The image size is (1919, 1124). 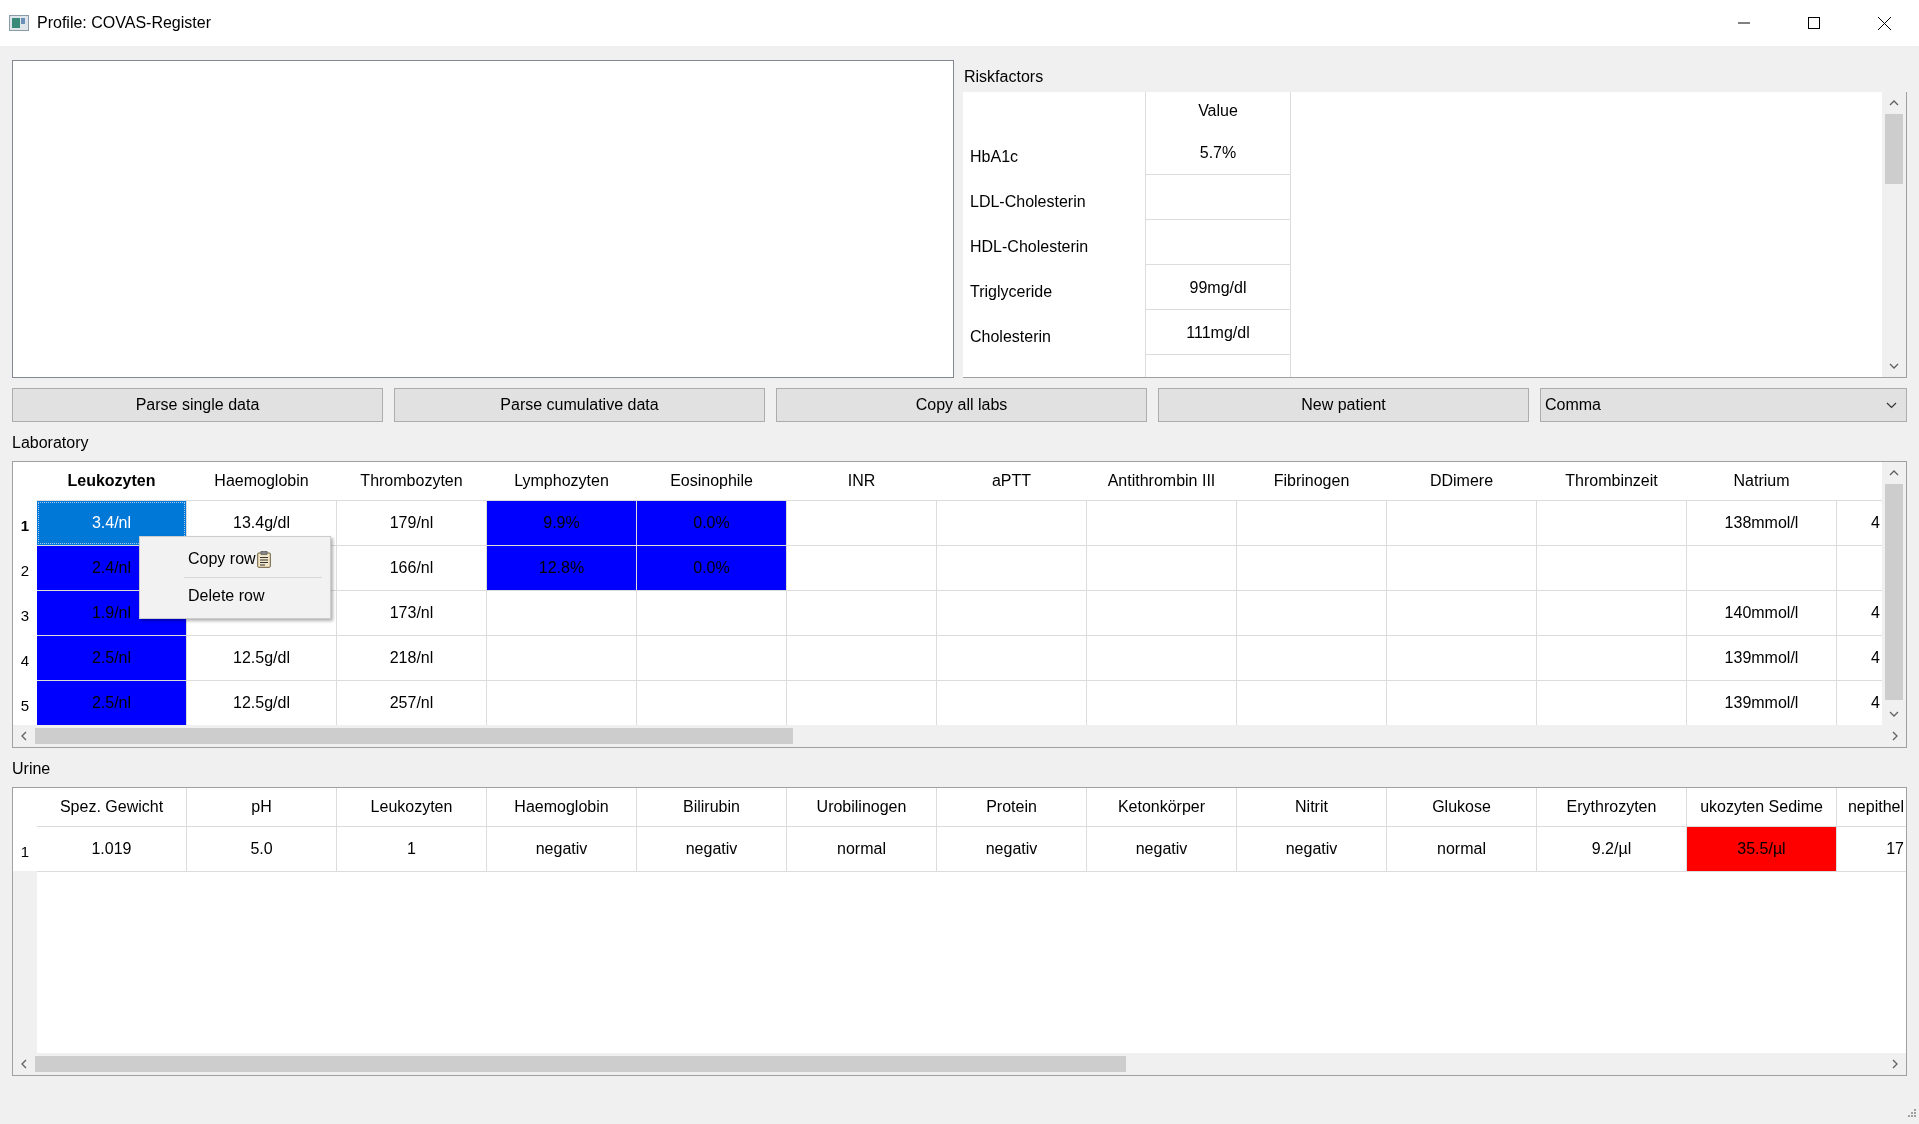 What do you see at coordinates (411, 613) in the screenshot?
I see `table-cell: 173/nl` at bounding box center [411, 613].